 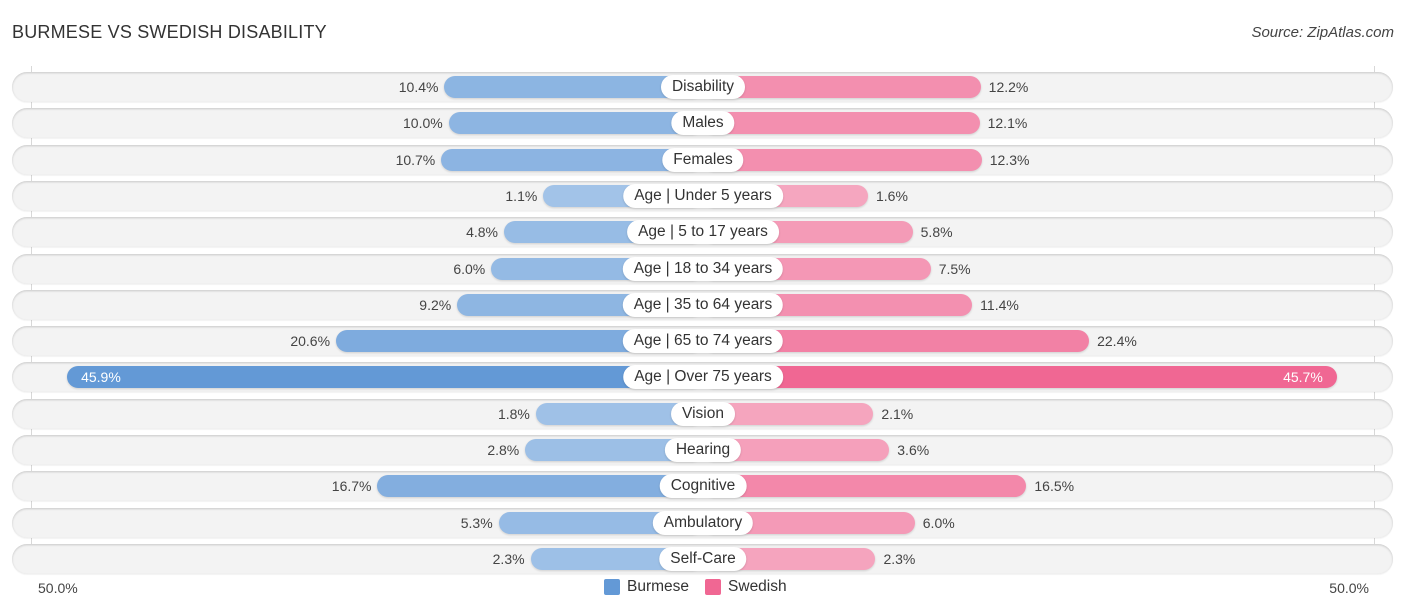 What do you see at coordinates (703, 268) in the screenshot?
I see `category-label: Age | 18 to 34 years` at bounding box center [703, 268].